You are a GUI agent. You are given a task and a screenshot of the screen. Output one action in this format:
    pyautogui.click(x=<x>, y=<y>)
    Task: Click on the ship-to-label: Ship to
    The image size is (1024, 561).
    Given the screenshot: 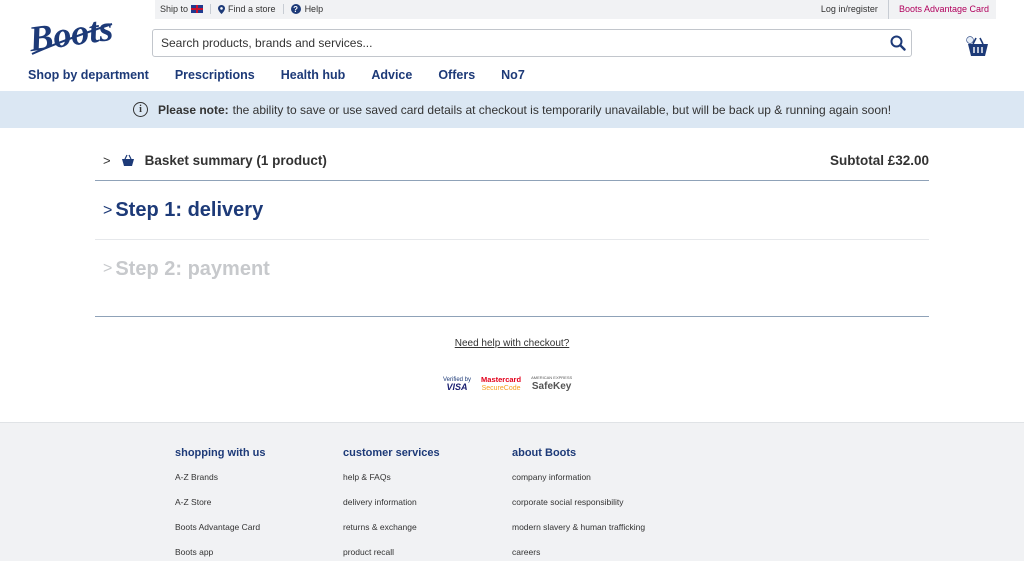 What is the action you would take?
    pyautogui.click(x=174, y=9)
    